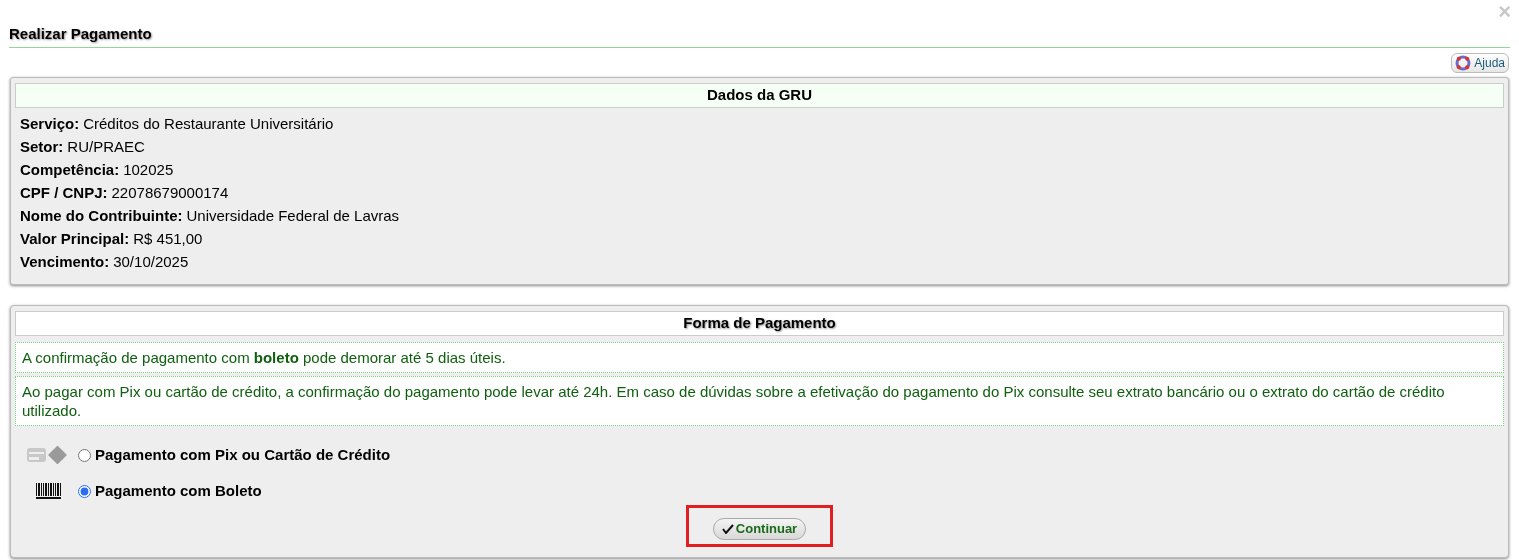  What do you see at coordinates (50, 124) in the screenshot?
I see `field-label: Serviço:` at bounding box center [50, 124].